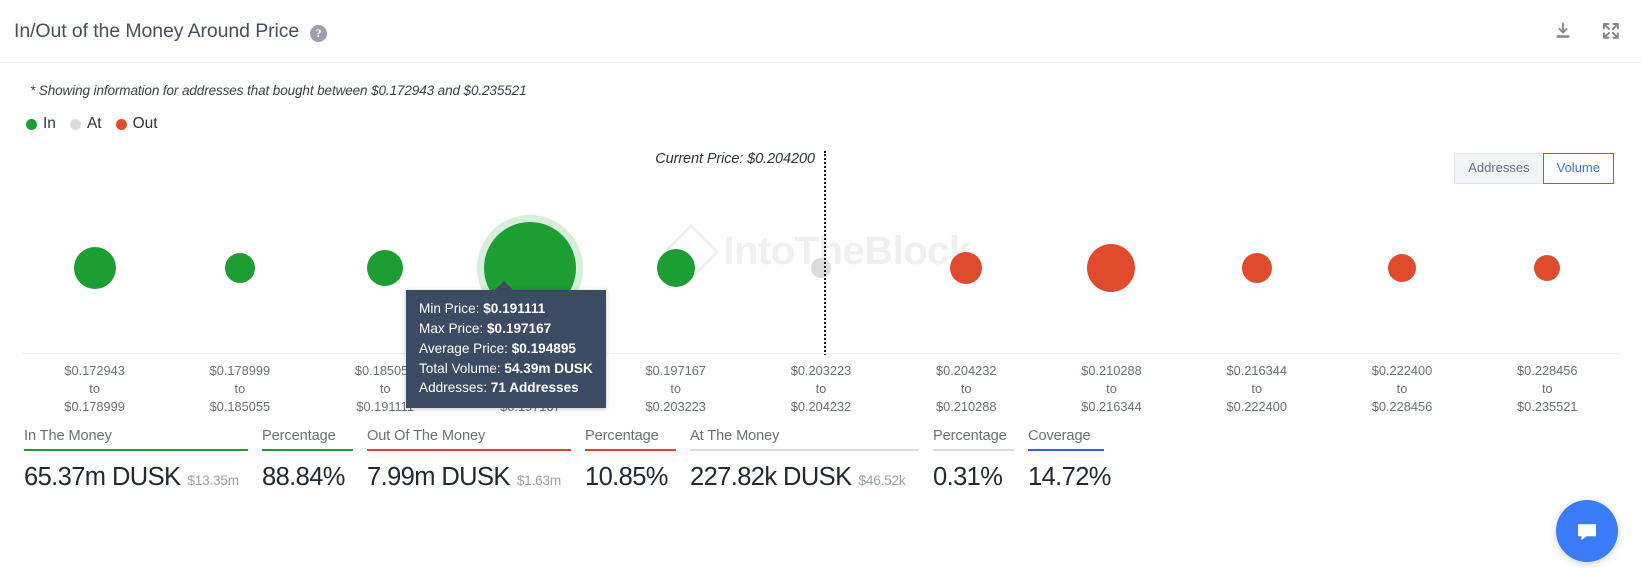 The image size is (1642, 568). What do you see at coordinates (966, 384) in the screenshot?
I see `axis-tick: $0.204232 to $0.210288` at bounding box center [966, 384].